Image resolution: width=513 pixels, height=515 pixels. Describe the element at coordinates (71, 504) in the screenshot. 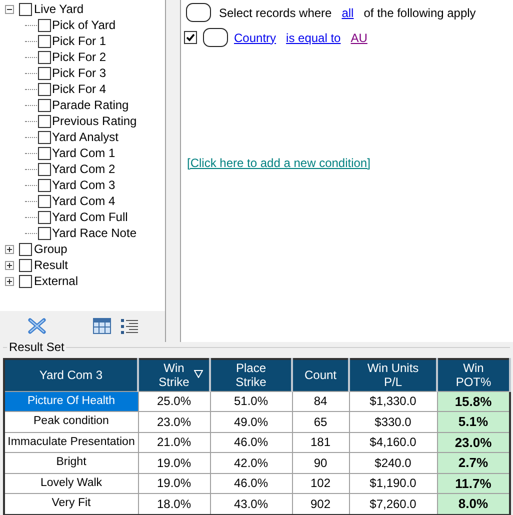

I see `row-label: Very Fit` at that location.